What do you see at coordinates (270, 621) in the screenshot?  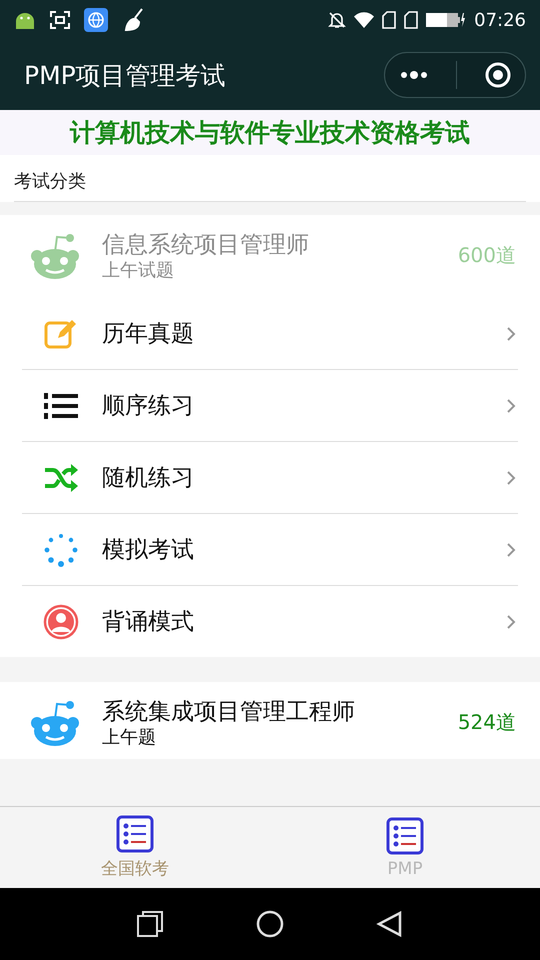 I see `menu-item: 背诵模式` at bounding box center [270, 621].